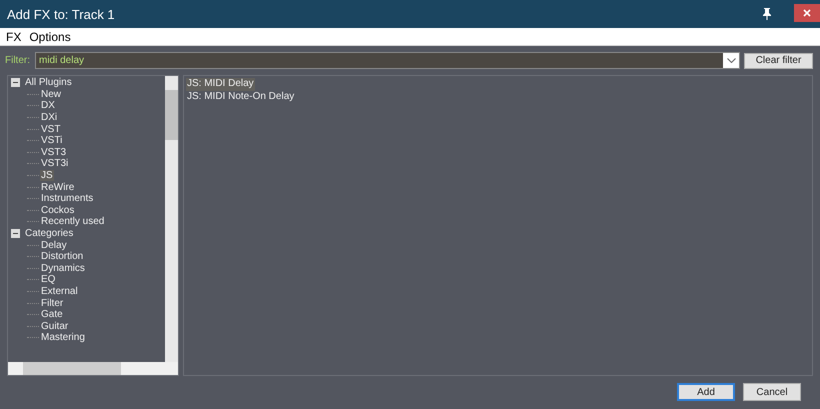 This screenshot has width=820, height=409. What do you see at coordinates (49, 118) in the screenshot?
I see `tree-item: DXi` at bounding box center [49, 118].